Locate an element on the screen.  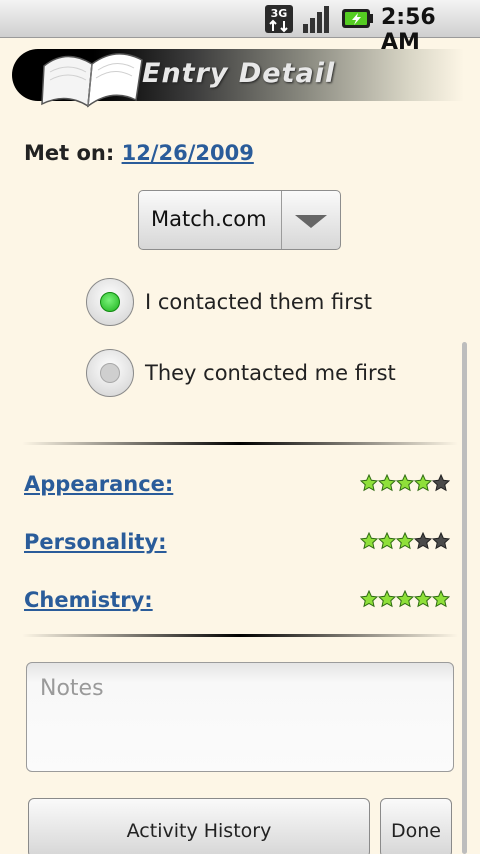
radio-label: They contacted me first is located at coordinates (270, 373).